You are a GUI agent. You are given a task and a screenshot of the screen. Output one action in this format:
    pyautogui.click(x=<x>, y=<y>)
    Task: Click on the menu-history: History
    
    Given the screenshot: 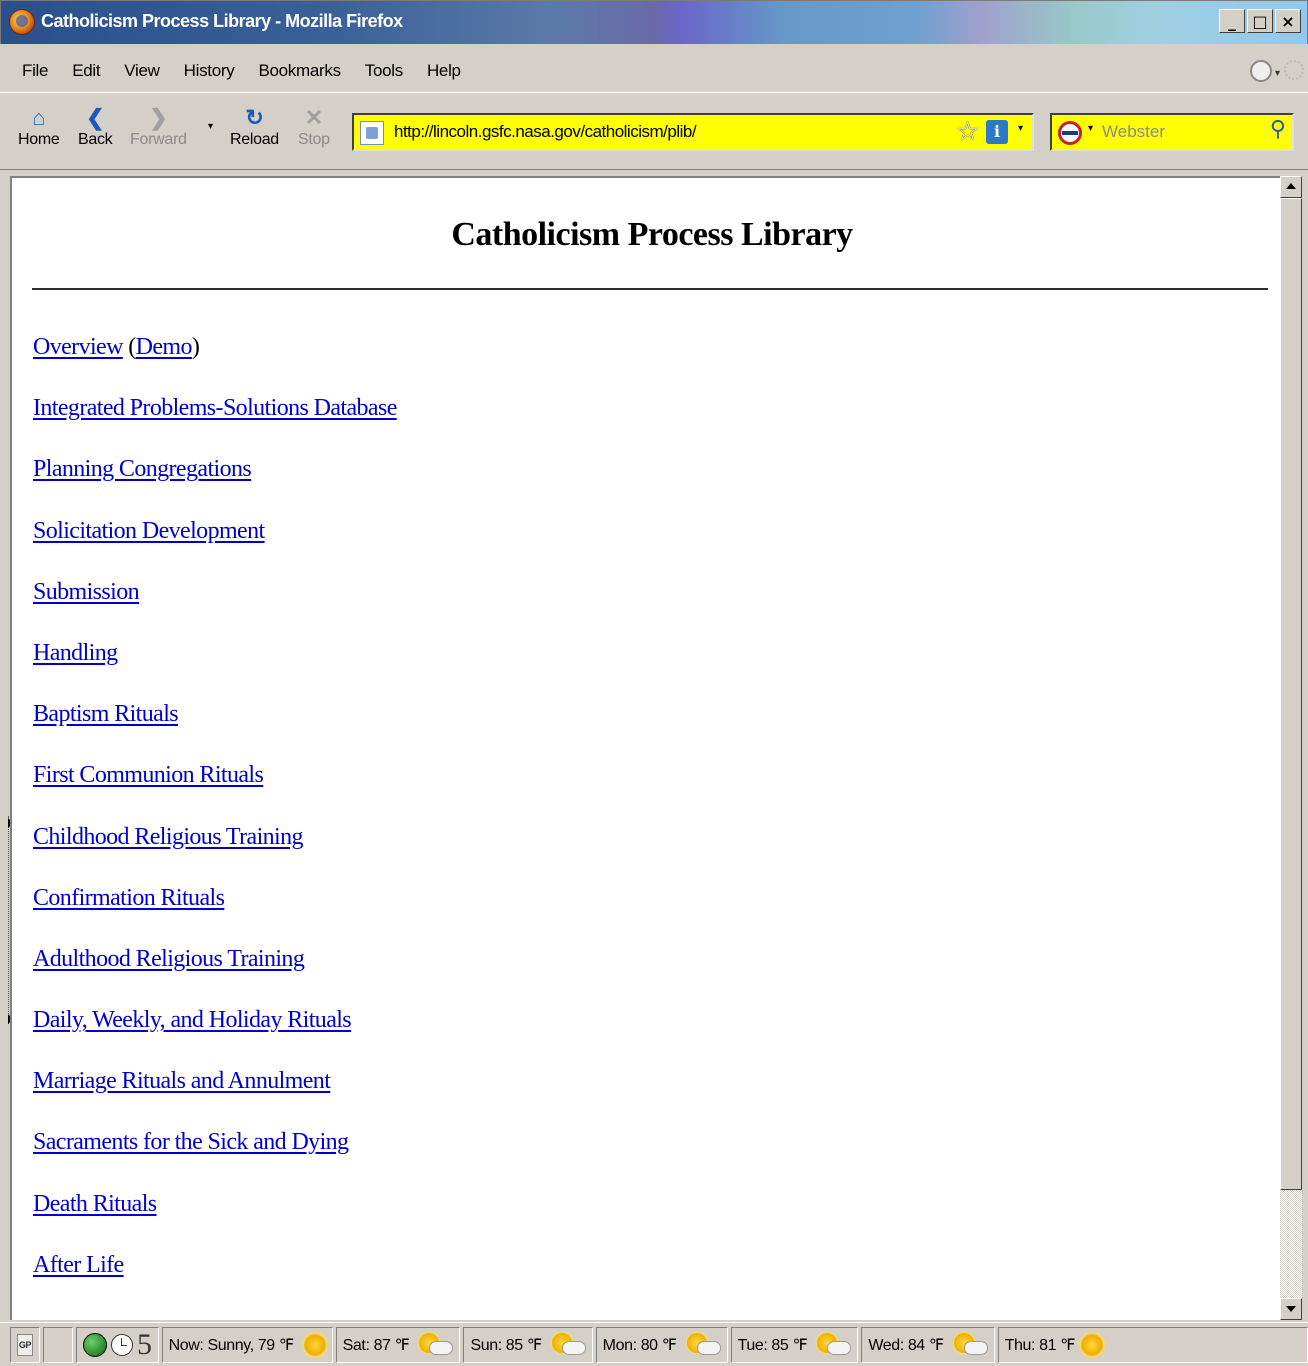 What is the action you would take?
    pyautogui.click(x=209, y=71)
    